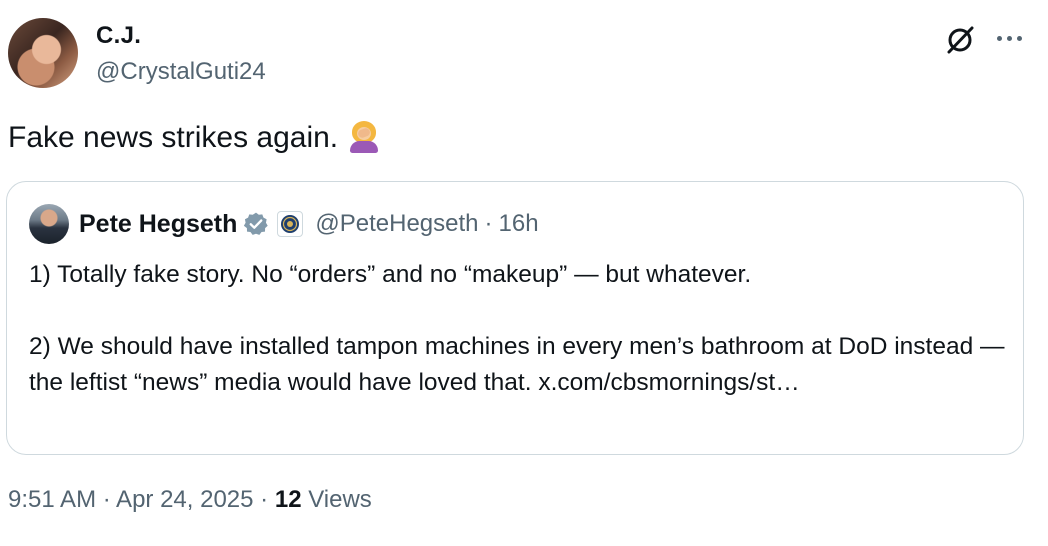 The width and height of the screenshot is (1048, 546). Describe the element at coordinates (43, 53) in the screenshot. I see `author-avatar` at that location.